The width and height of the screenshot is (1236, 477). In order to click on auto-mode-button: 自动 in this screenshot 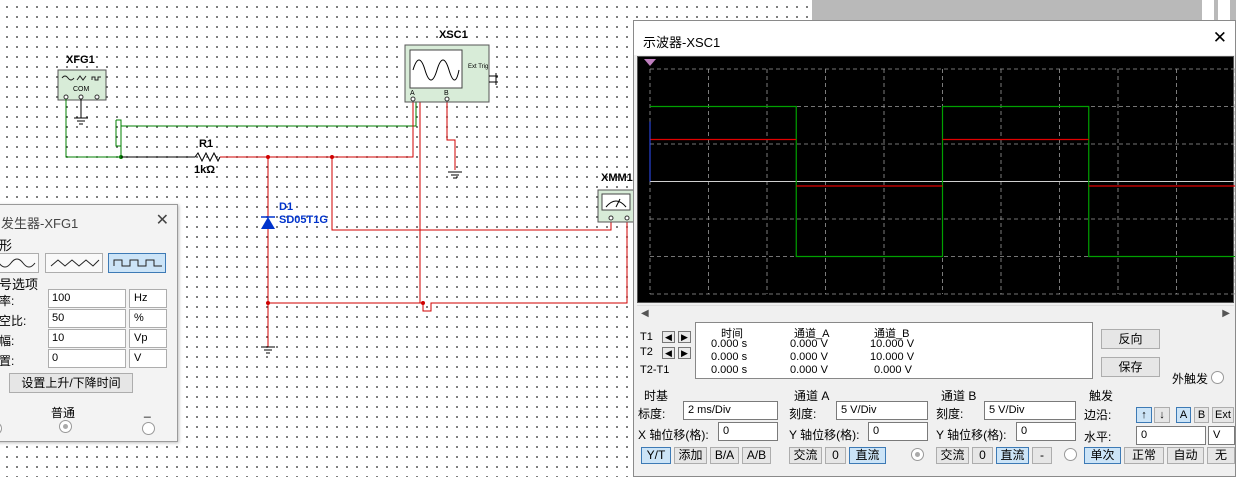, I will do `click(1185, 455)`.